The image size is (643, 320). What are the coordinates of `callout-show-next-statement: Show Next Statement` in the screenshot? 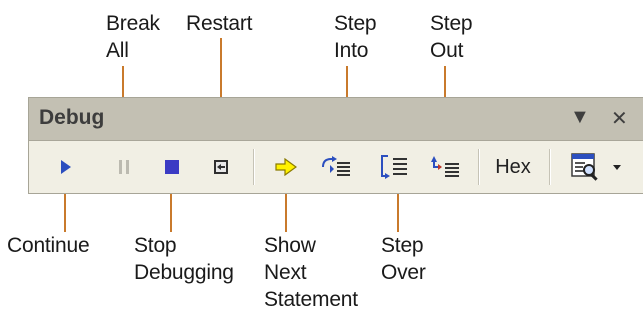 It's located at (311, 272).